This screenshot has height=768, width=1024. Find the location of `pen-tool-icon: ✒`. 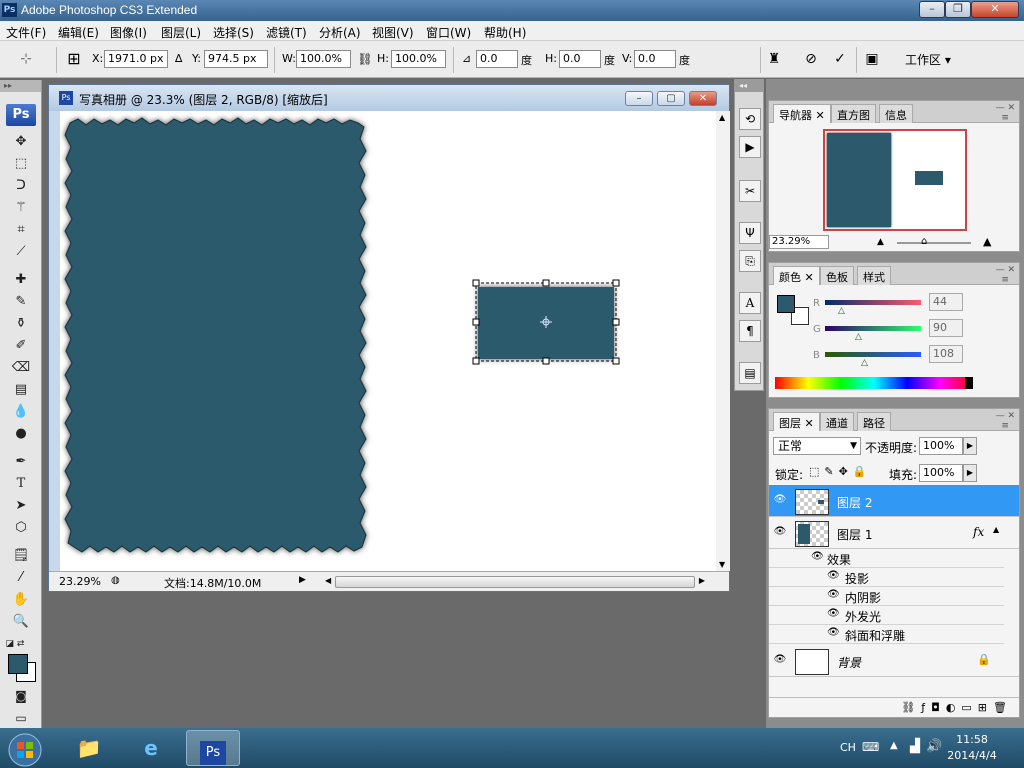

pen-tool-icon: ✒ is located at coordinates (21, 462).